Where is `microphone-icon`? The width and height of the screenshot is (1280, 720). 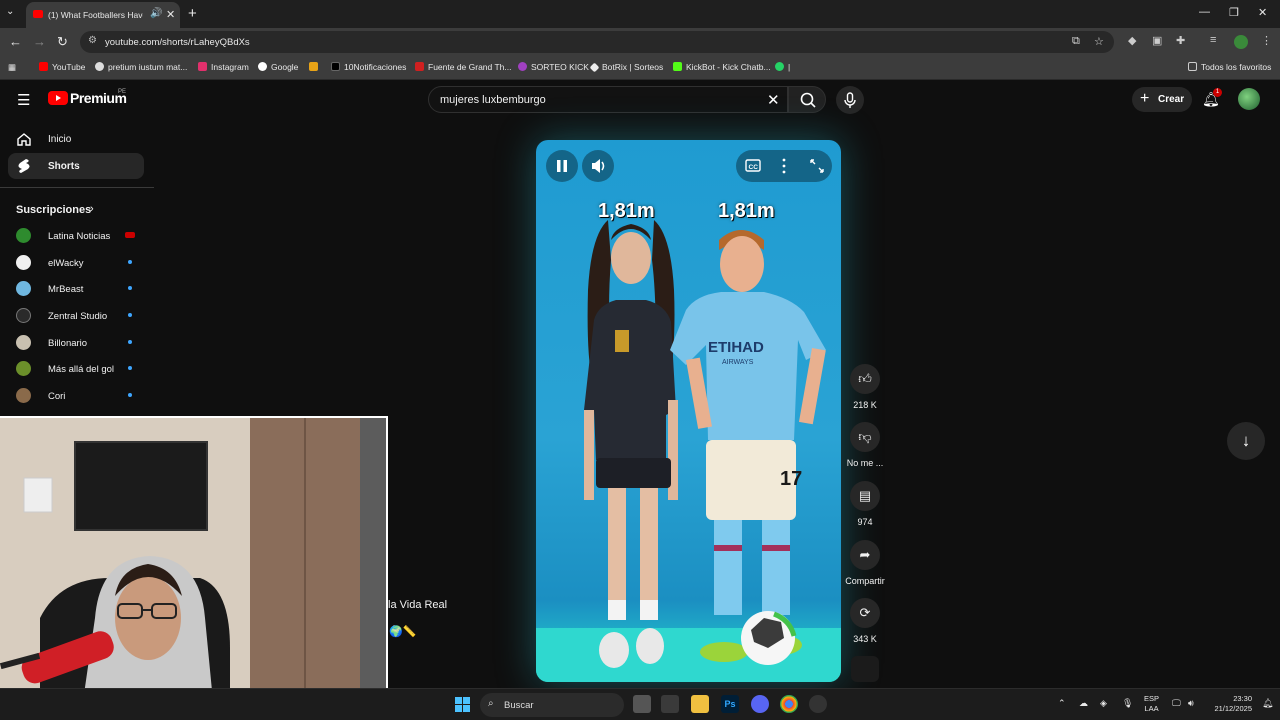
microphone-icon is located at coordinates (850, 100).